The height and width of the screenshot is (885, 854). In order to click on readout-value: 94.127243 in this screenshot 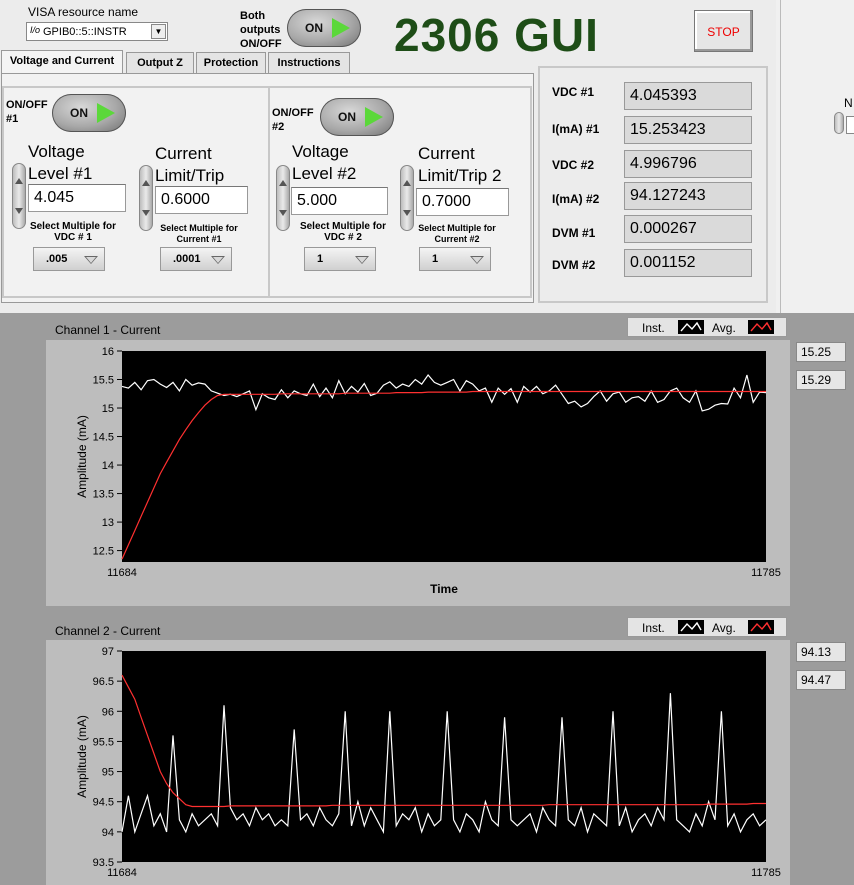, I will do `click(688, 196)`.